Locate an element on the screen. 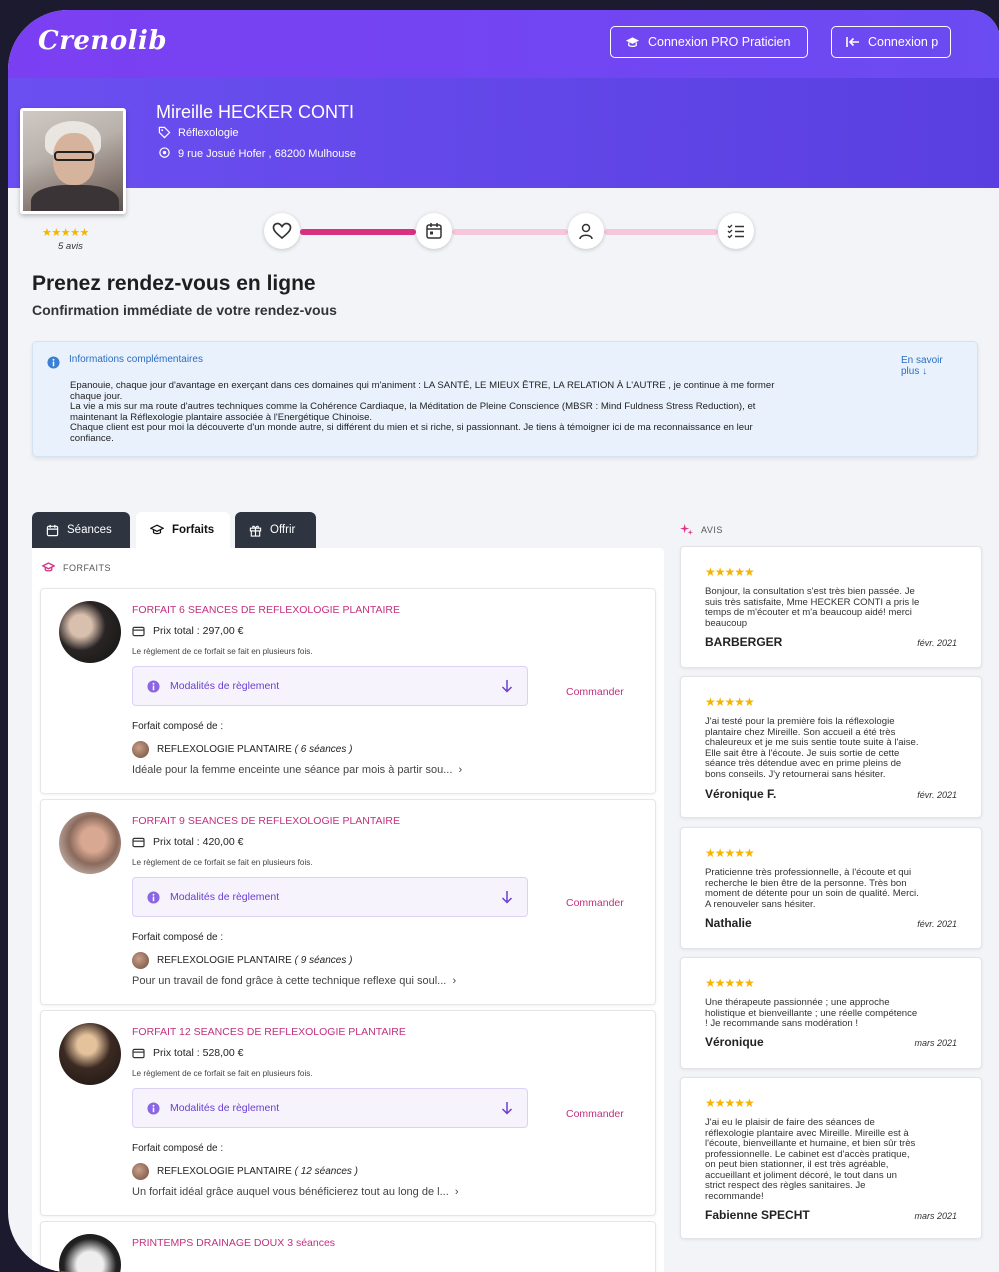 This screenshot has height=1272, width=999. specialty-row: Réflexologie is located at coordinates (198, 132).